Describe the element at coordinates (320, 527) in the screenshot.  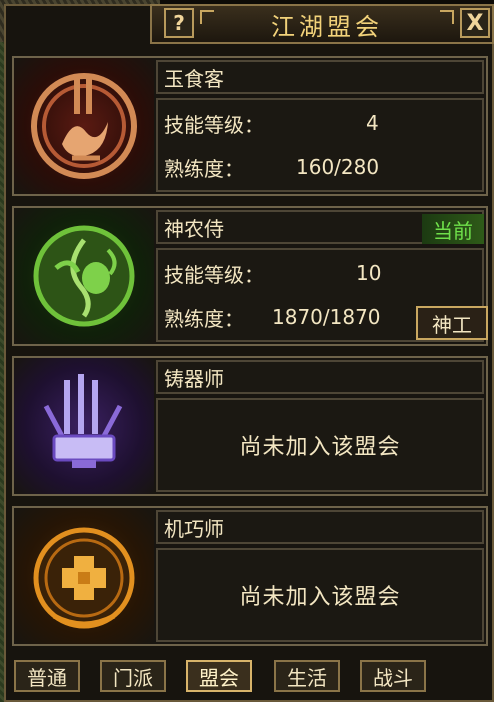
I see `guild-name: 机巧师` at that location.